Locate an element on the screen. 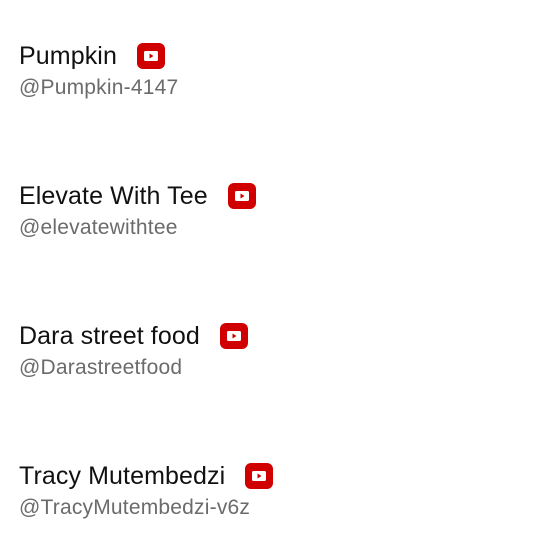 This screenshot has width=560, height=560. channel-name-row: Pumpkin is located at coordinates (279, 56).